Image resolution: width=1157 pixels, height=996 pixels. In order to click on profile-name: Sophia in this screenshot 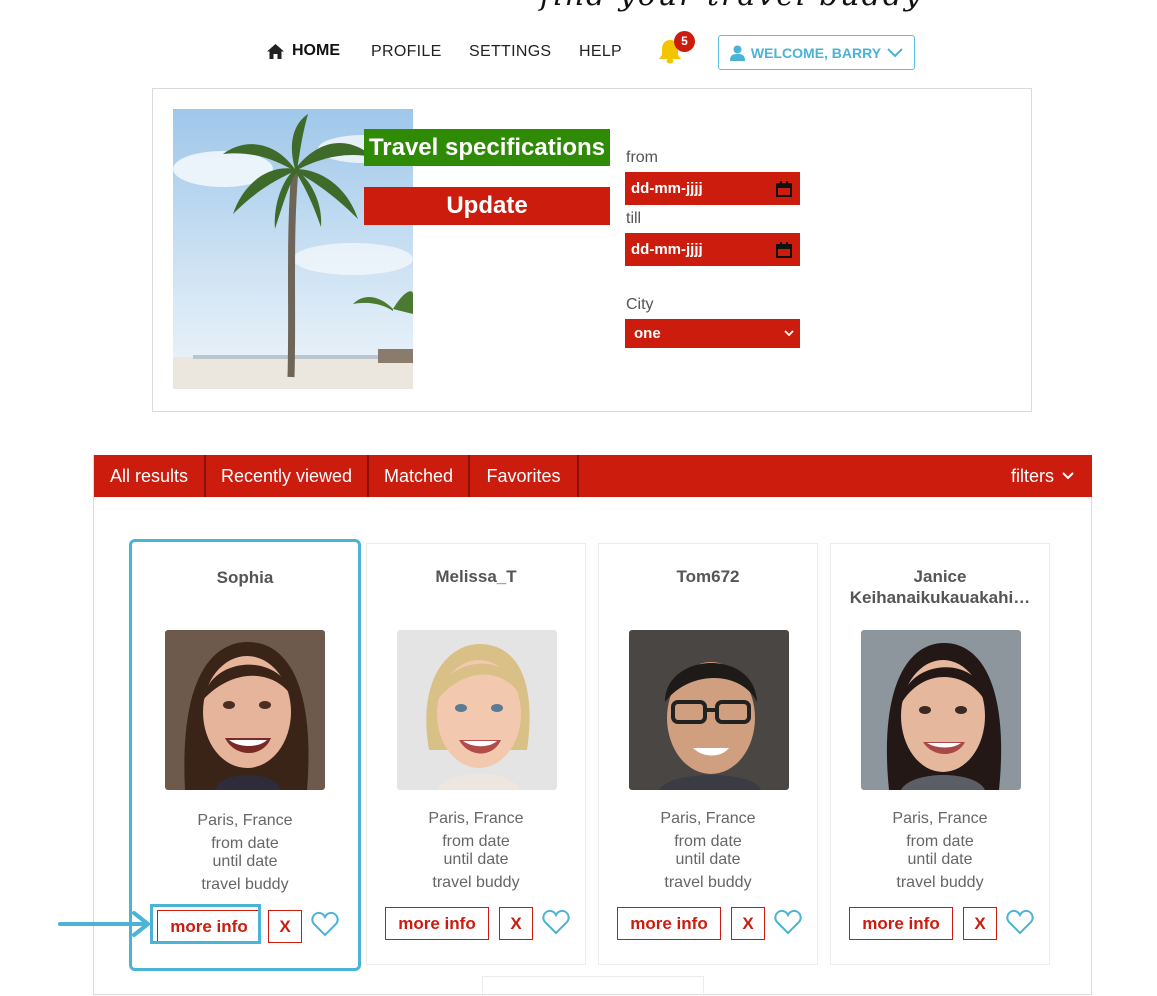, I will do `click(245, 577)`.